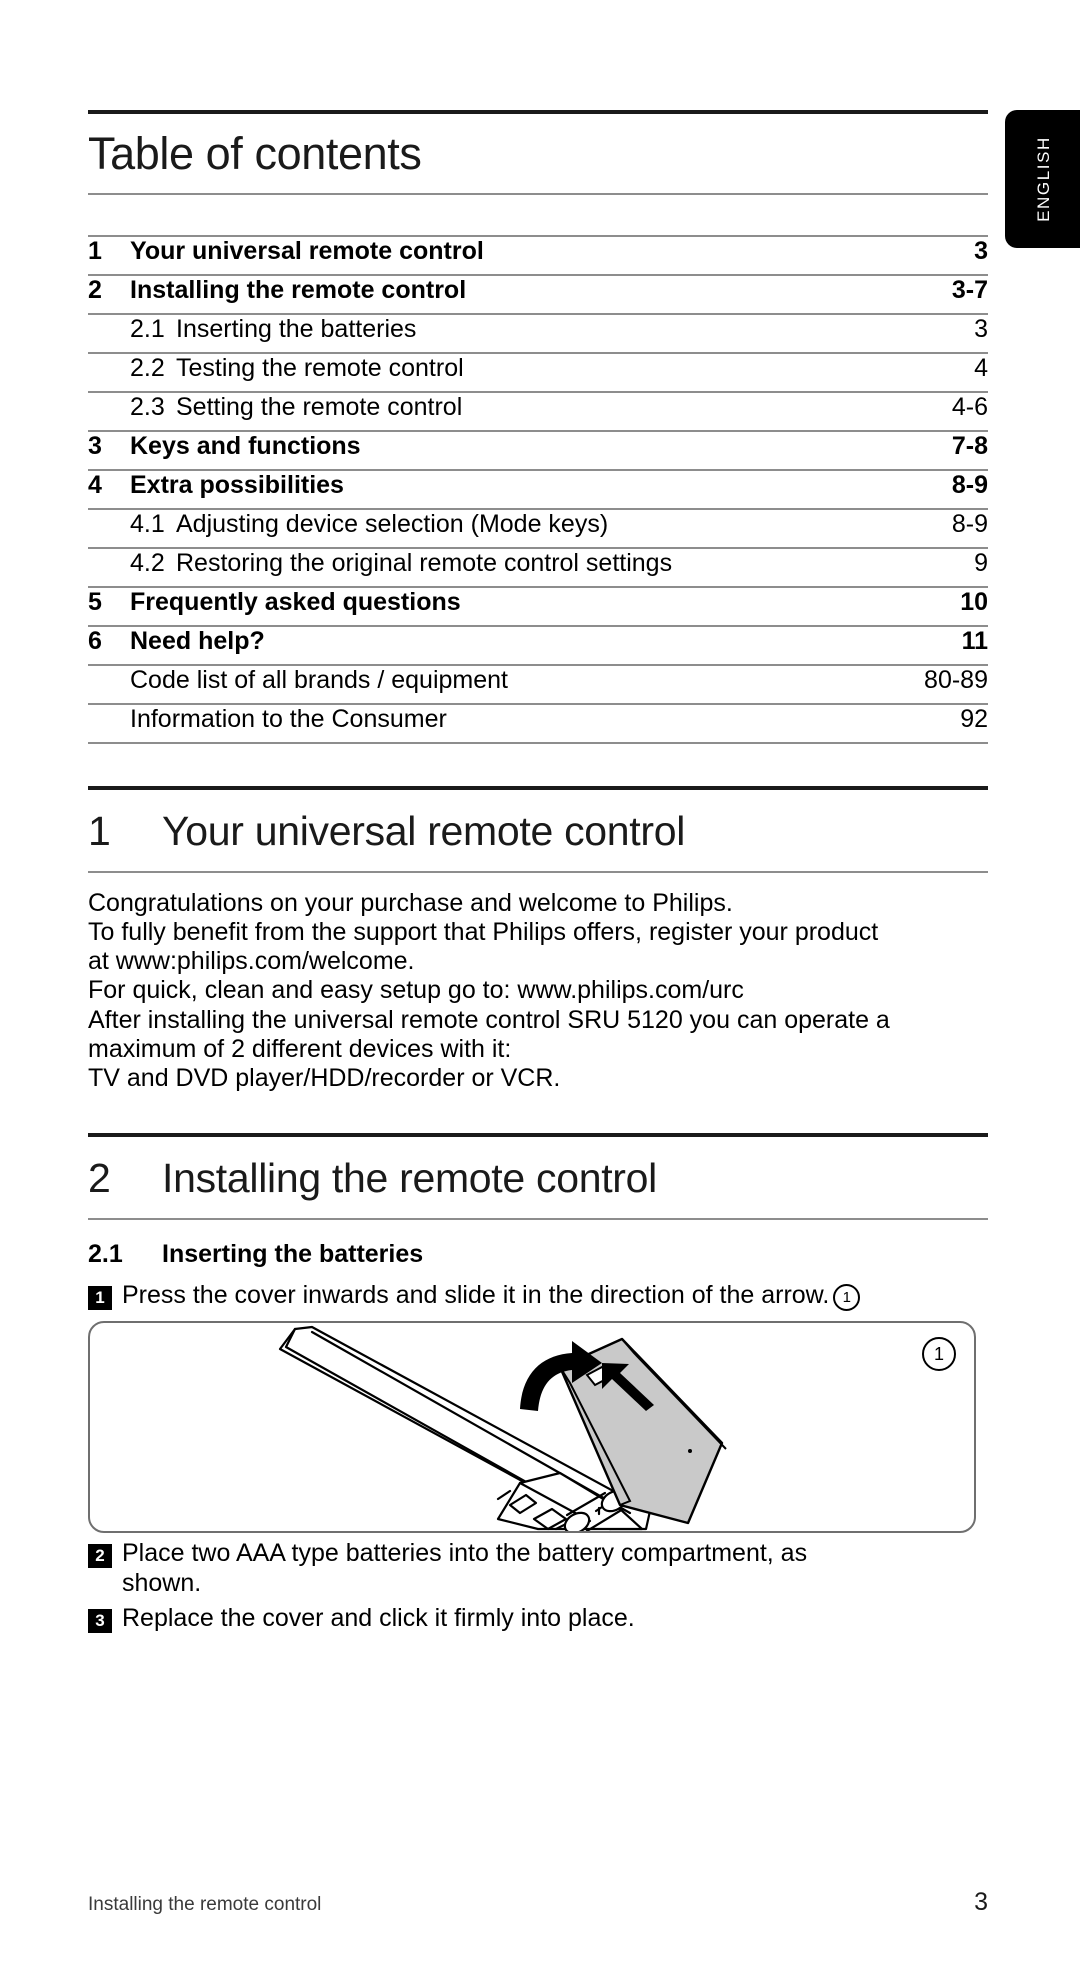 The image size is (1080, 1972). Describe the element at coordinates (162, 1582) in the screenshot. I see `step-line: shown.` at that location.